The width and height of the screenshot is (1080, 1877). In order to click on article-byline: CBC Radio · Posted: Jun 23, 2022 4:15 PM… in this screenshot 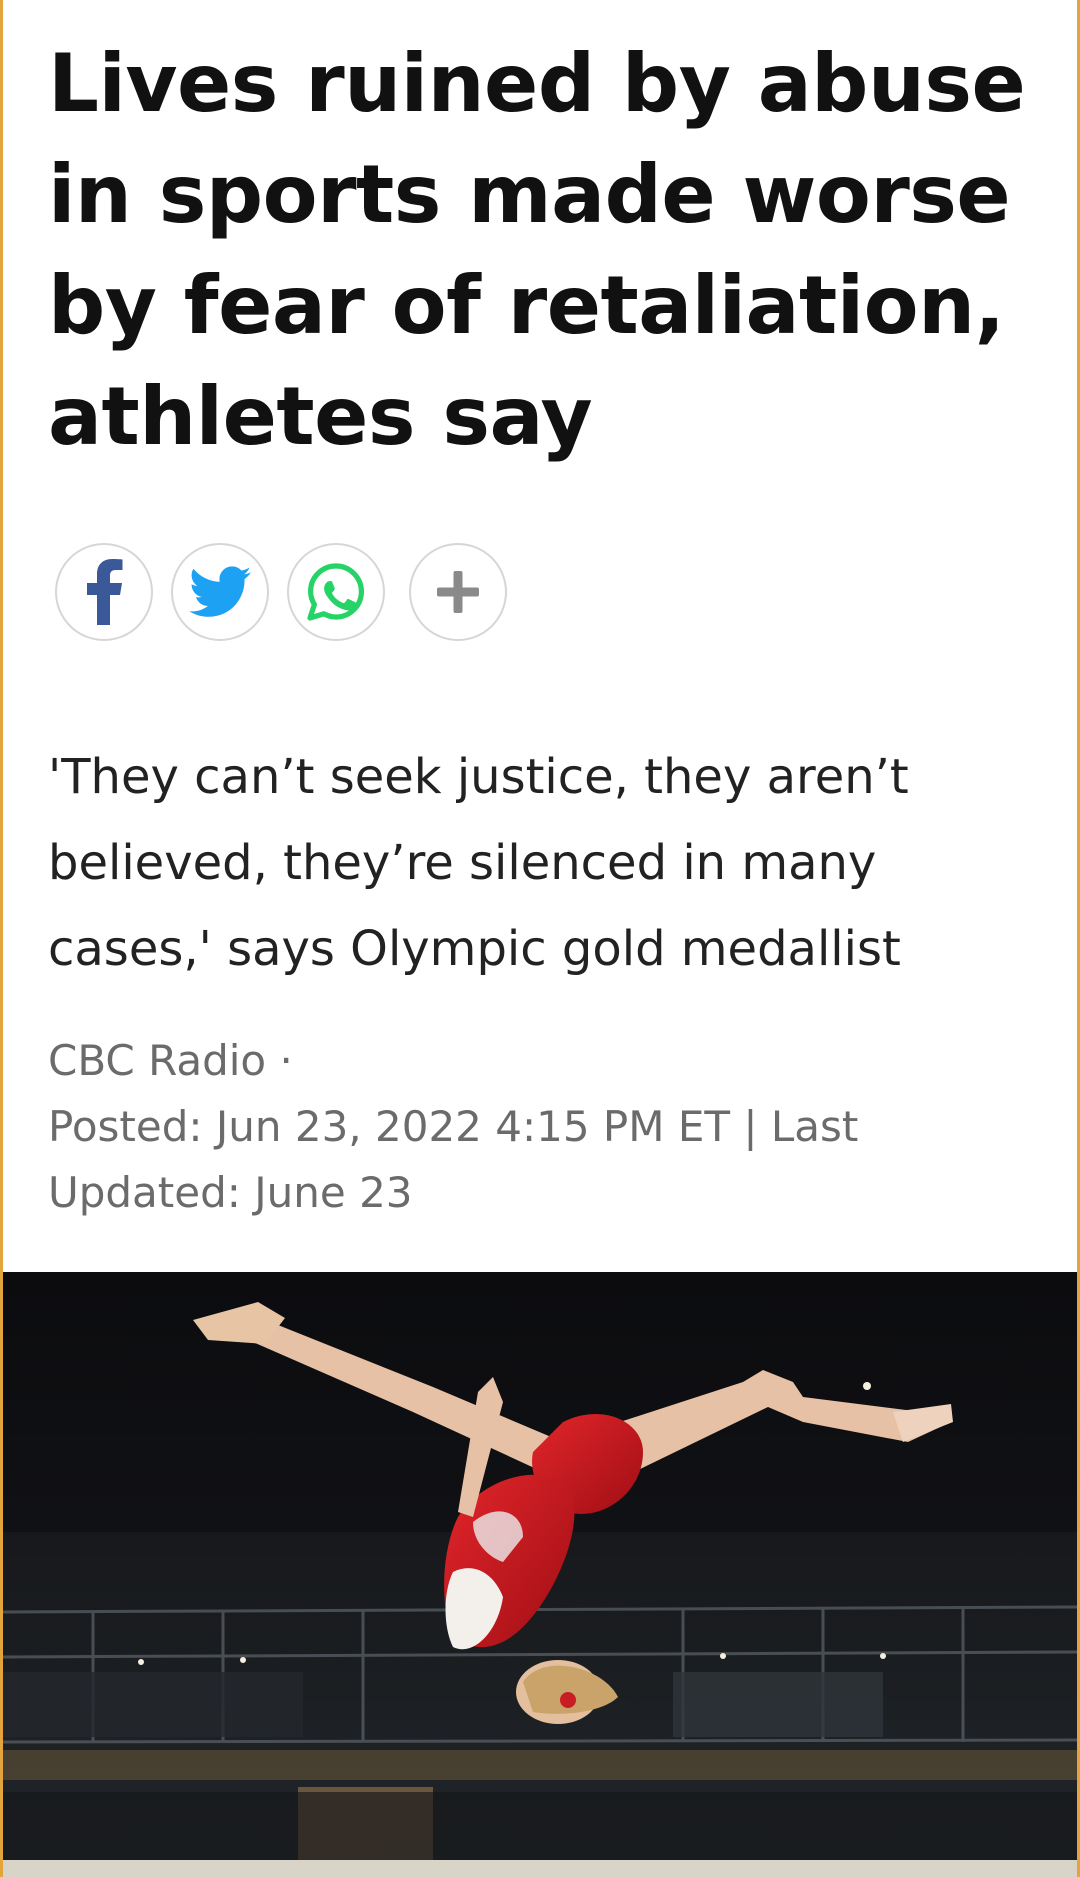, I will do `click(528, 1127)`.